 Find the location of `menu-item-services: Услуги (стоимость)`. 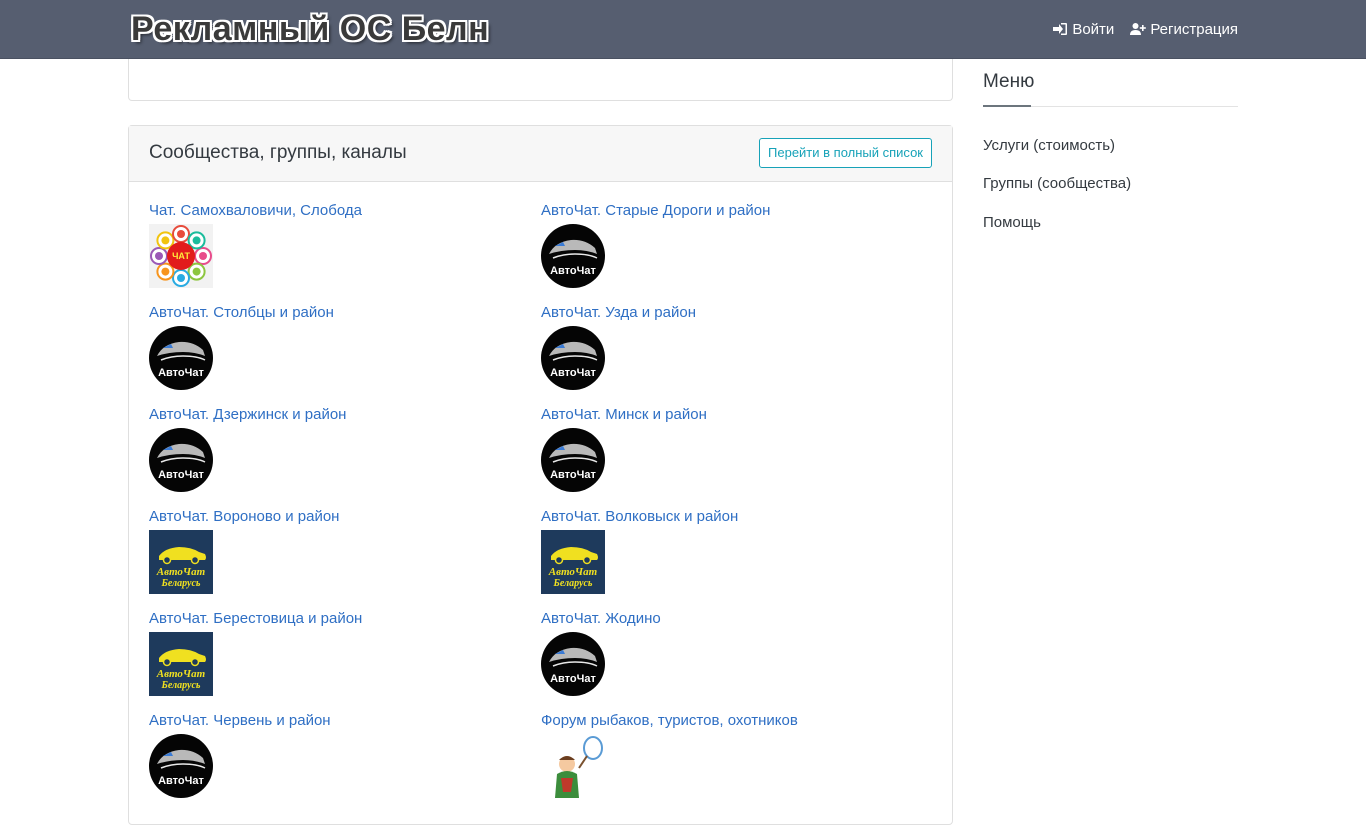

menu-item-services: Услуги (стоимость) is located at coordinates (1049, 145).